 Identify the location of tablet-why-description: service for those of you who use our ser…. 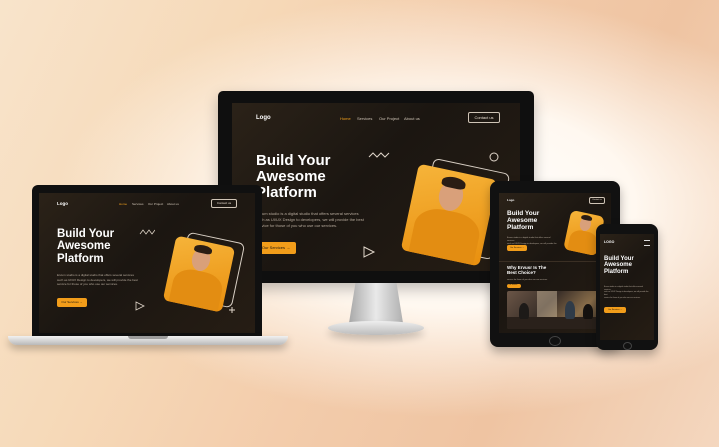
(532, 280).